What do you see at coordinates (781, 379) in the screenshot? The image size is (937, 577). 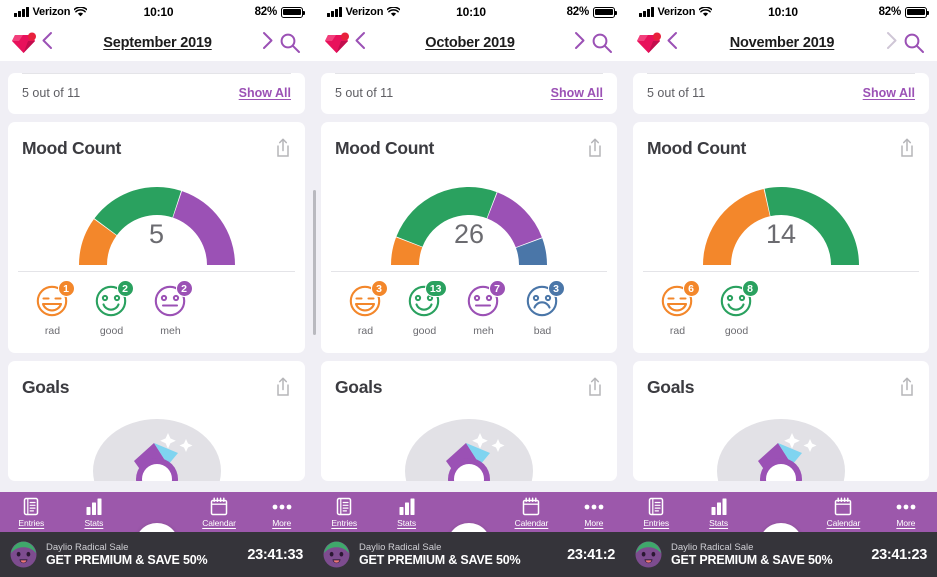 I see `goals-header: Goals` at bounding box center [781, 379].